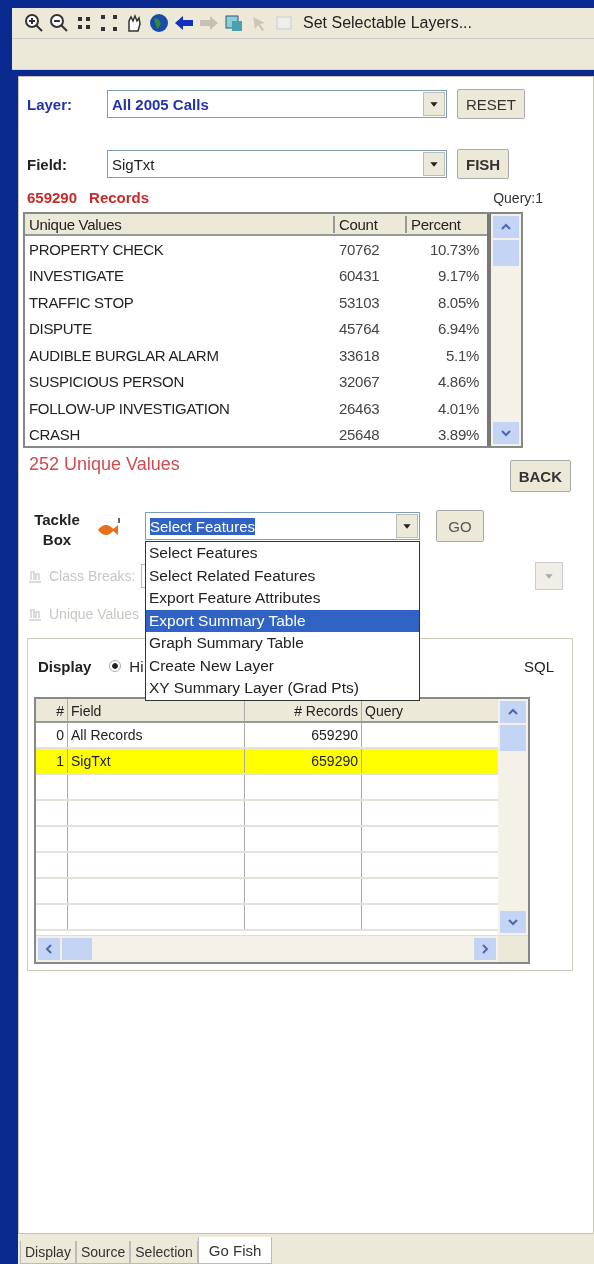  I want to click on tackle-box-label: Tackle Box, so click(57, 530).